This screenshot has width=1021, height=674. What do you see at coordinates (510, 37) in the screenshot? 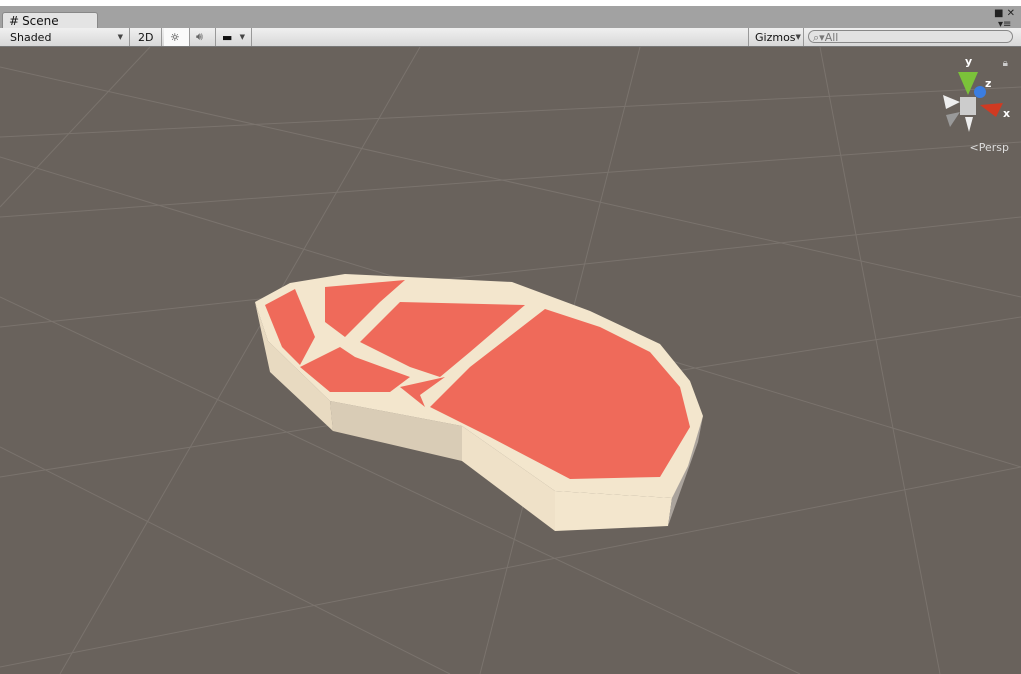
I see `scene-toolbar: Shaded ▼ 2D ☼ 🔊︎ ▬ ▼ Gizmos ▼ ⌕▾All` at bounding box center [510, 37].